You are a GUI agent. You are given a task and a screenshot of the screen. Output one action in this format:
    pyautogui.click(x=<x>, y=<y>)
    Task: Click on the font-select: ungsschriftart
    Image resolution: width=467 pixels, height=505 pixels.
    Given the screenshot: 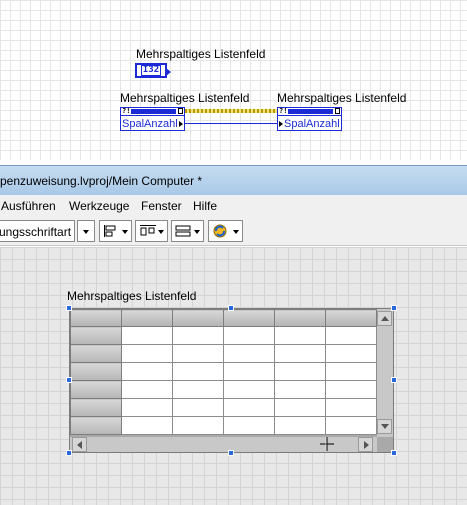 What is the action you would take?
    pyautogui.click(x=37, y=231)
    